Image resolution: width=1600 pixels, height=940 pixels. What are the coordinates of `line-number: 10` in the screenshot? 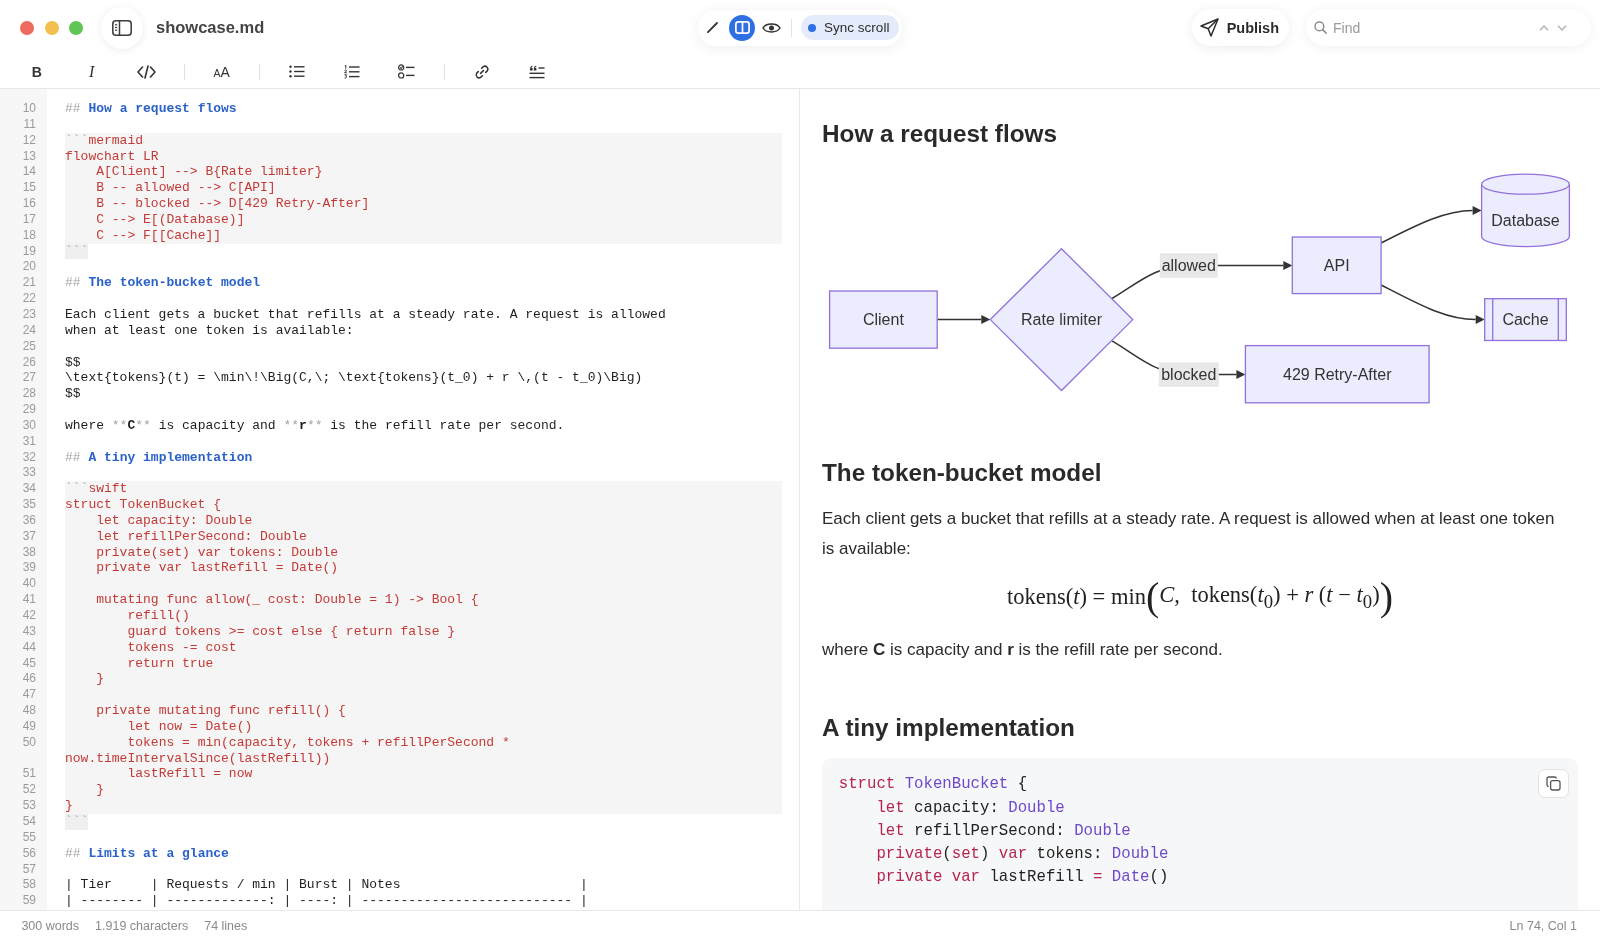 It's located at (28, 109).